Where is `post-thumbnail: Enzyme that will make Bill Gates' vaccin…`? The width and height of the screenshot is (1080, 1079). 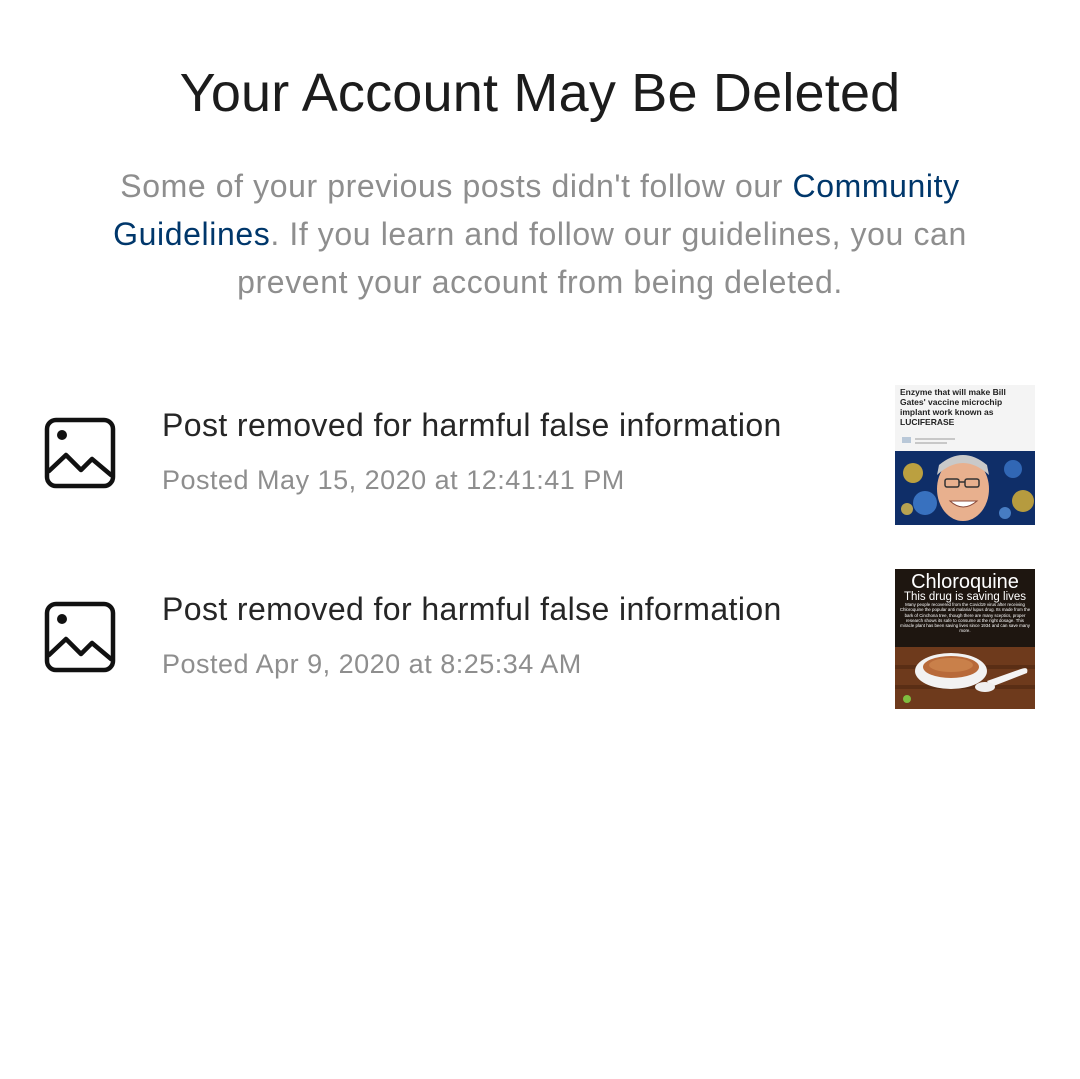 post-thumbnail: Enzyme that will make Bill Gates' vaccin… is located at coordinates (965, 455).